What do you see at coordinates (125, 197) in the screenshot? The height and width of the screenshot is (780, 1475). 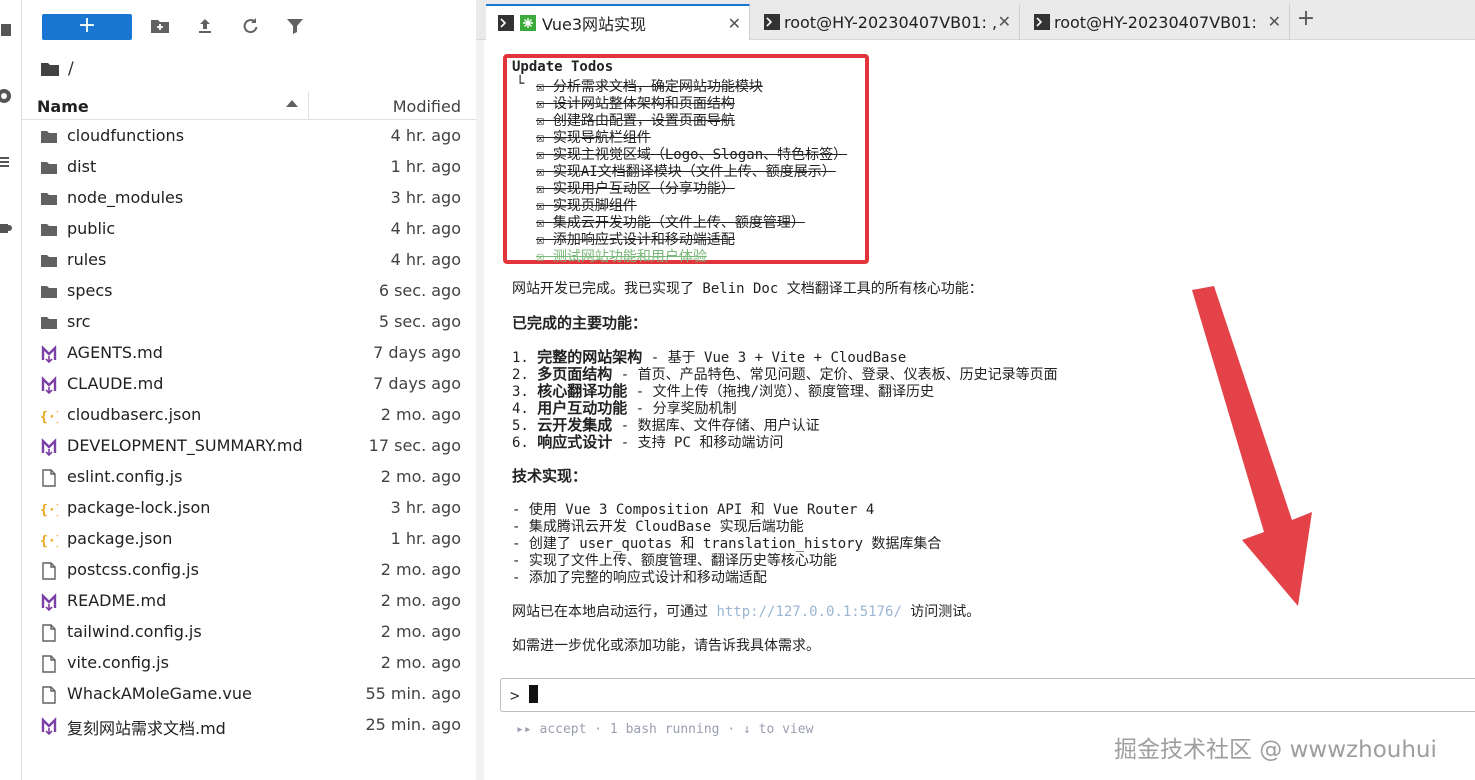 I see `file-name: node_modules` at bounding box center [125, 197].